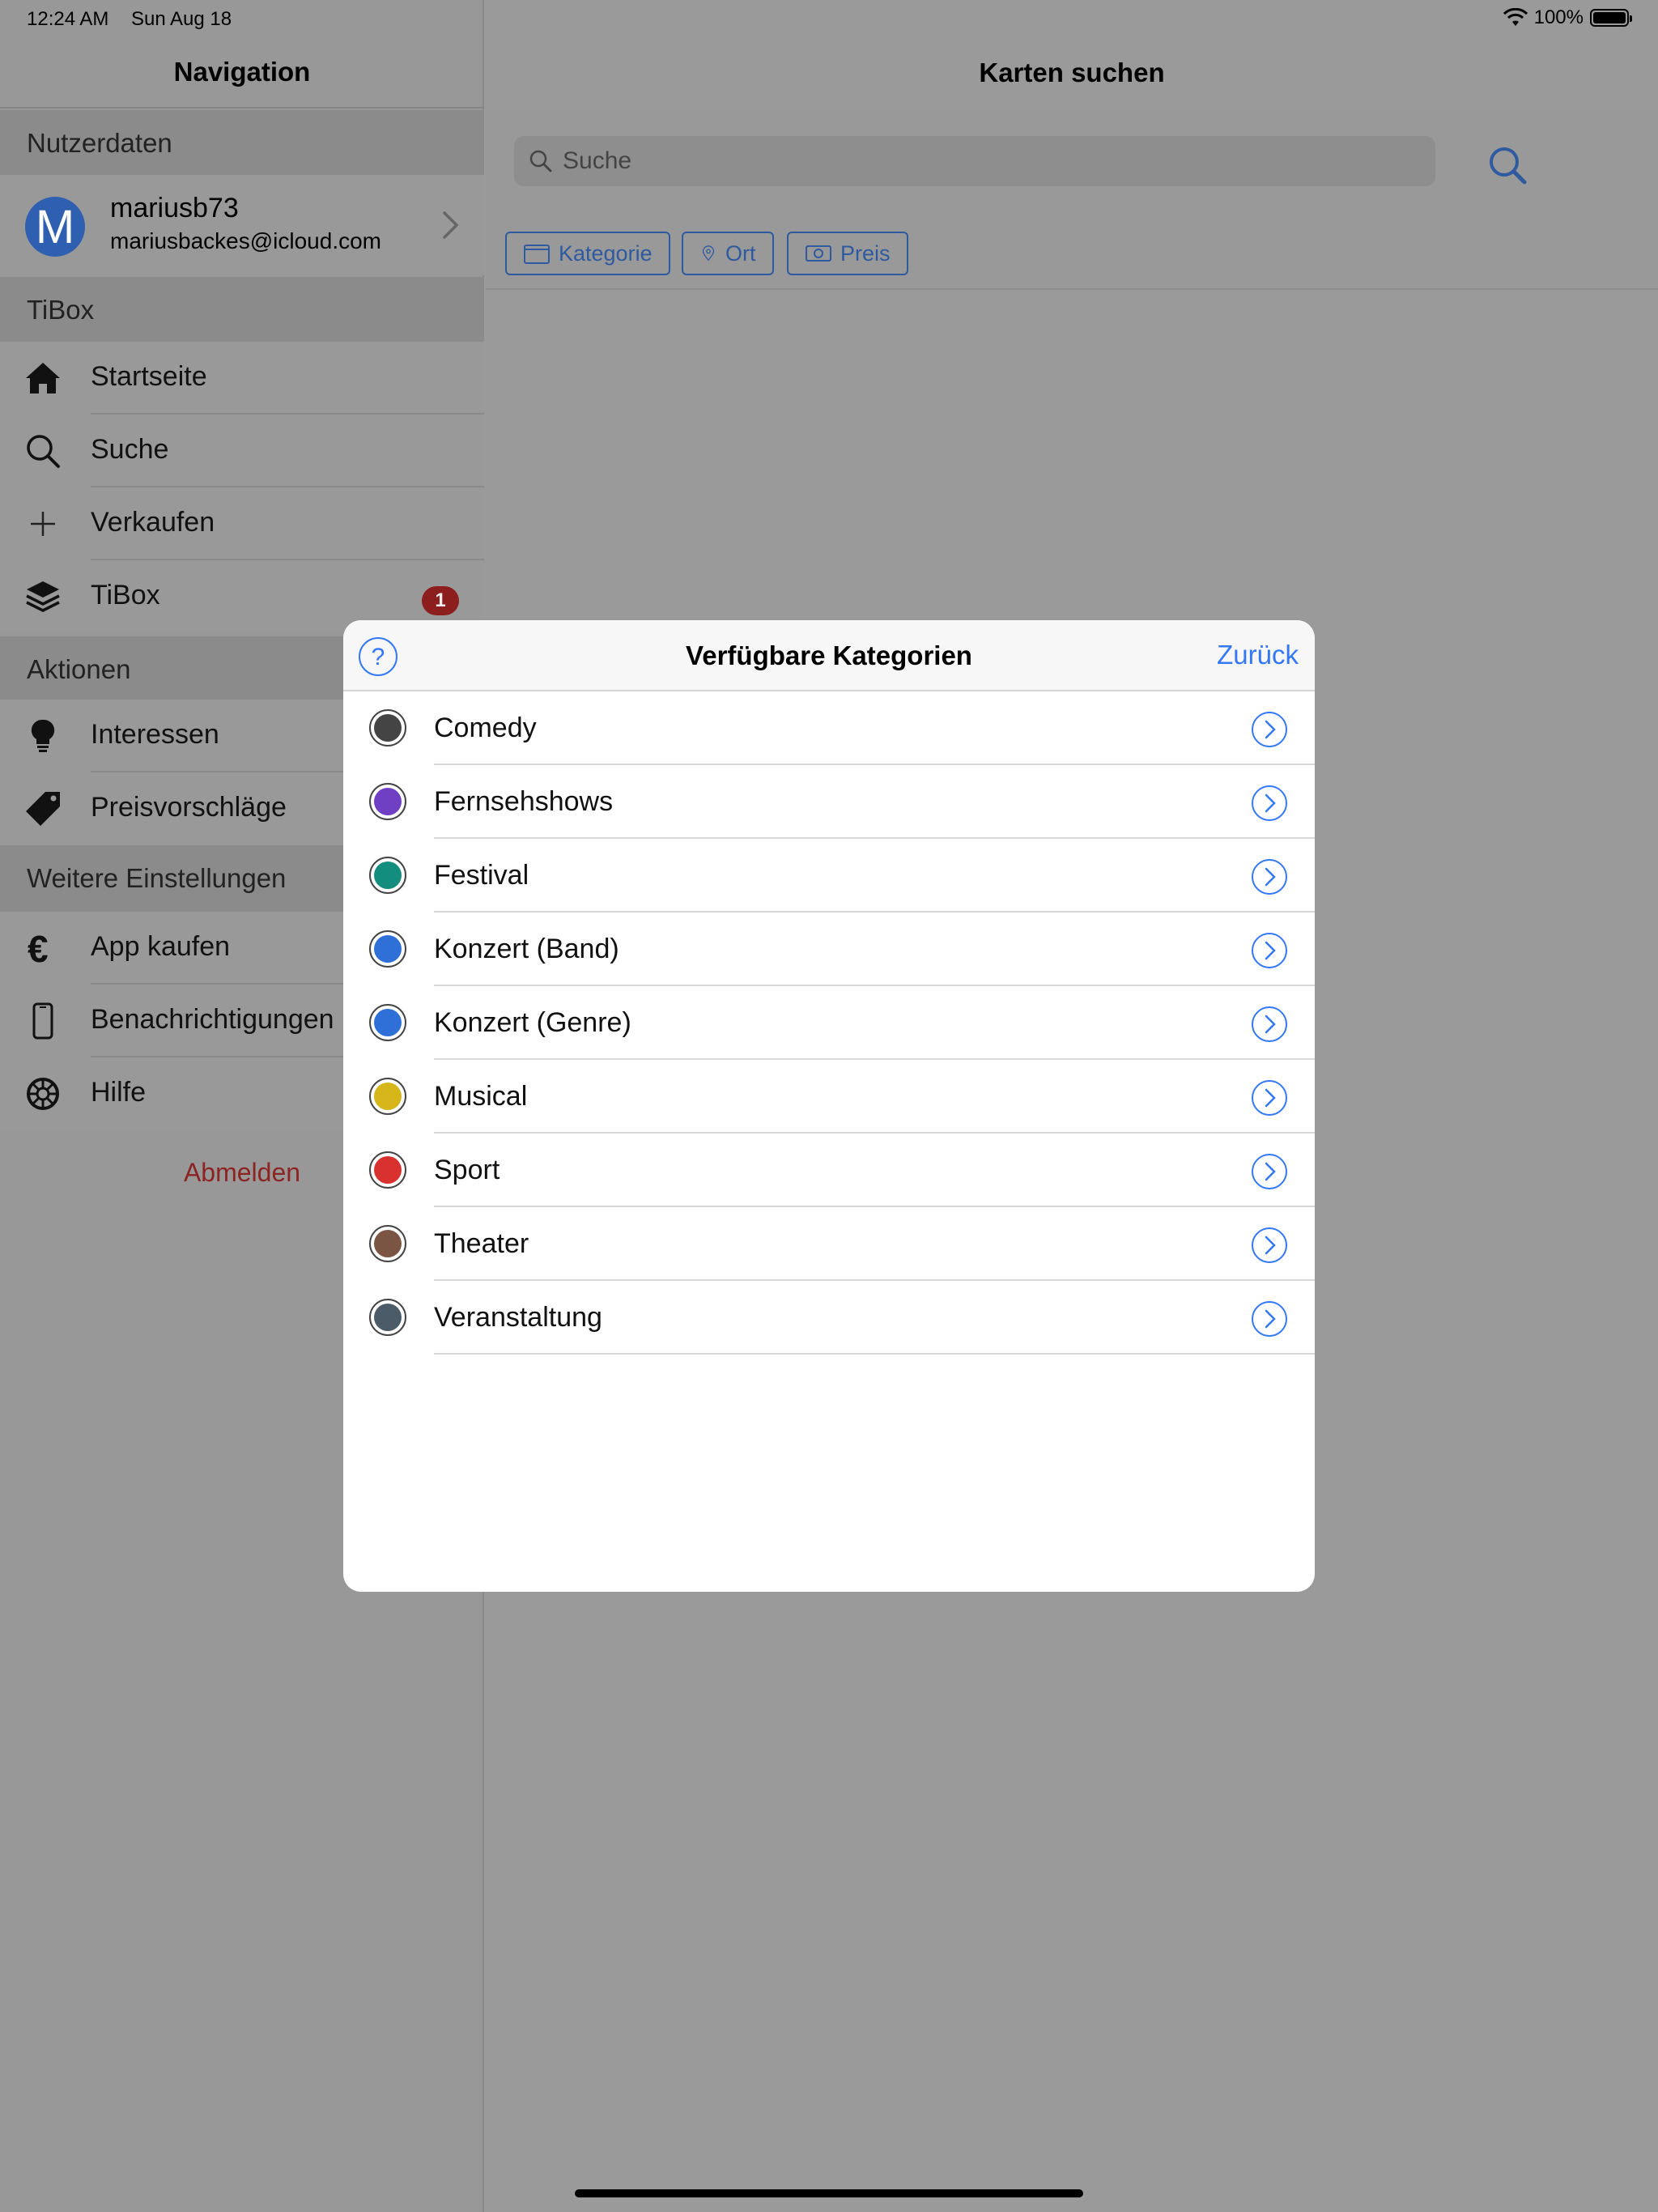 The width and height of the screenshot is (1658, 2212). I want to click on category-label: Comedy, so click(485, 728).